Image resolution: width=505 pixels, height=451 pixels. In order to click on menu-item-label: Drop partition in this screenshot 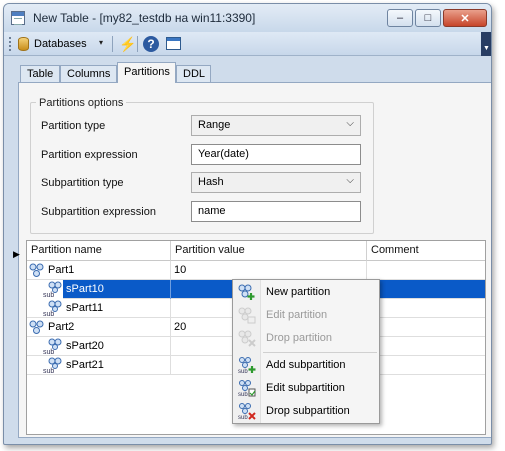, I will do `click(299, 338)`.